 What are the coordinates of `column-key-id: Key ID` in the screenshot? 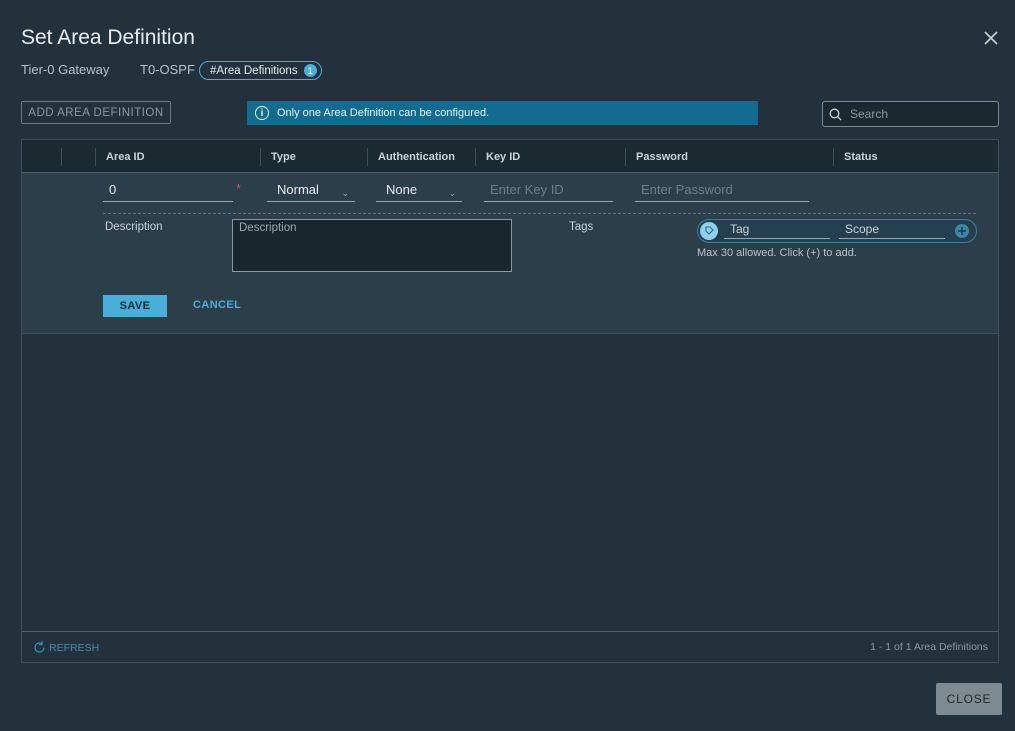 It's located at (497, 157).